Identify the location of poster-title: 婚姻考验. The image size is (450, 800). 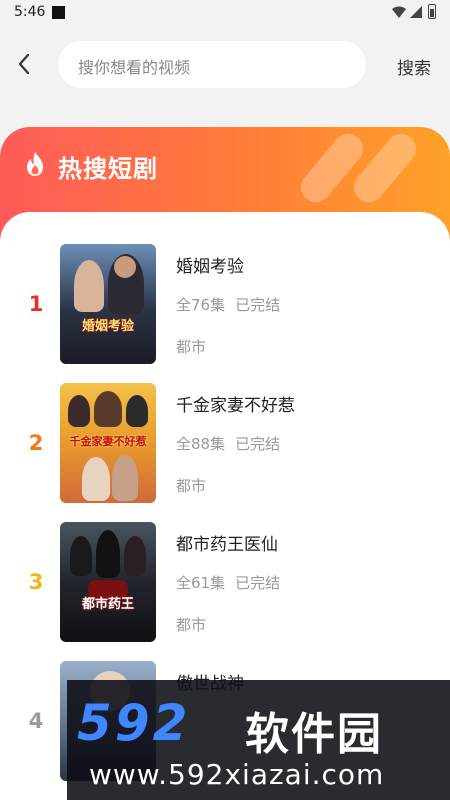
(107, 326).